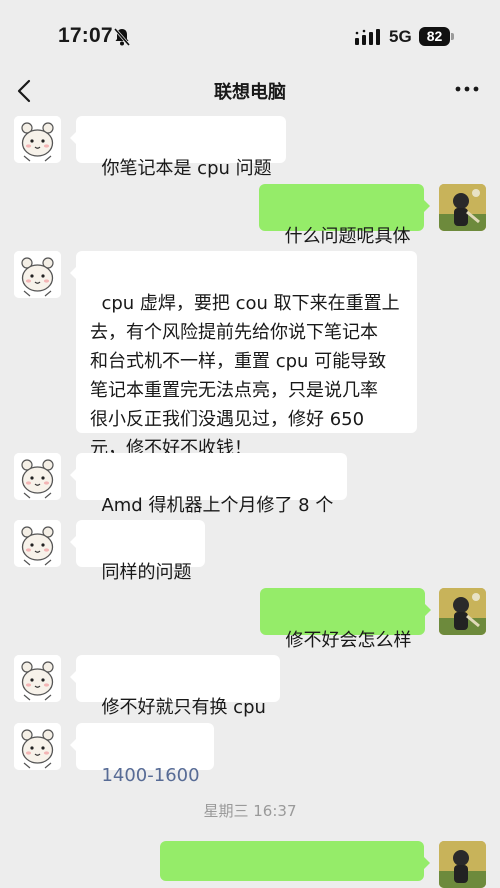 The height and width of the screenshot is (888, 500). I want to click on message-bubble-outgoing: 修不好会怎么样, so click(346, 619).